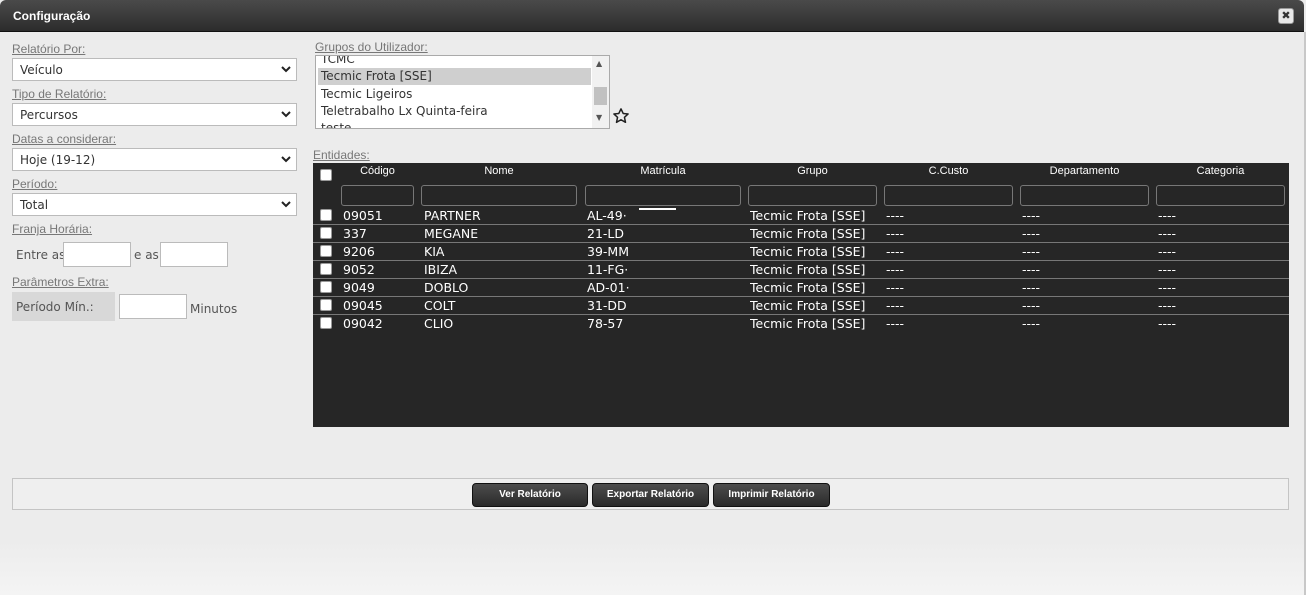  I want to click on datas-label: Datas a considerar:, so click(64, 139).